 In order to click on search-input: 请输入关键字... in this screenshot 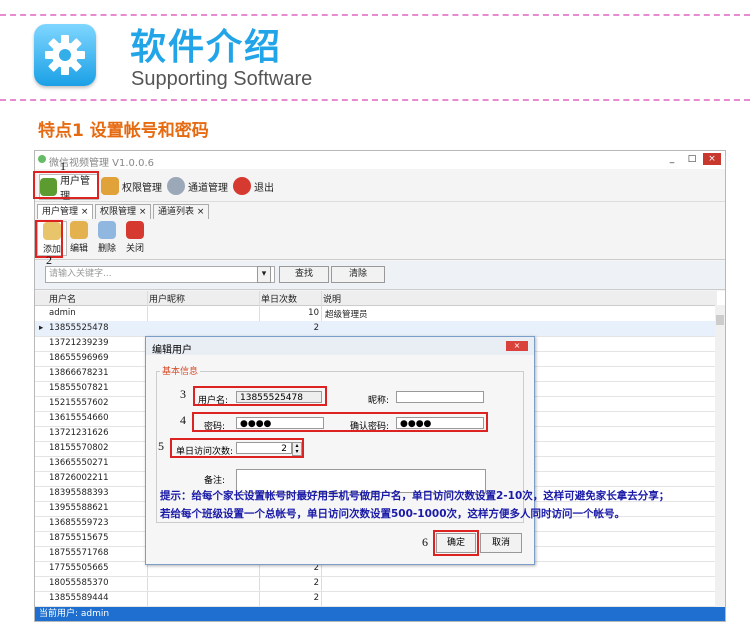, I will do `click(160, 274)`.